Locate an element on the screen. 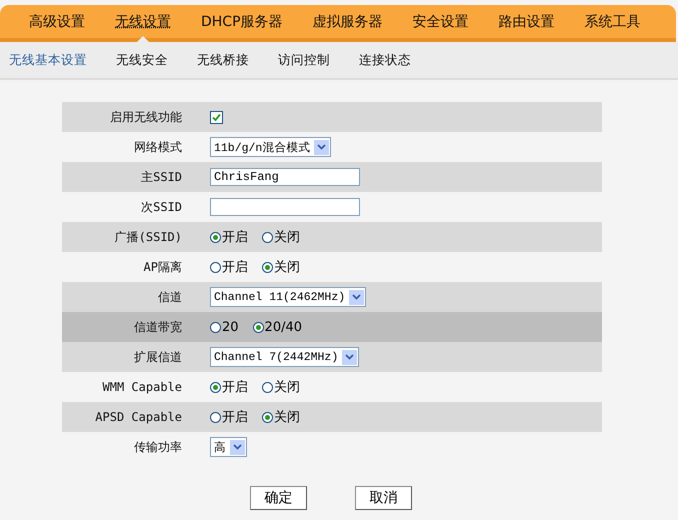 This screenshot has width=678, height=520. field-label: 信道 is located at coordinates (169, 297).